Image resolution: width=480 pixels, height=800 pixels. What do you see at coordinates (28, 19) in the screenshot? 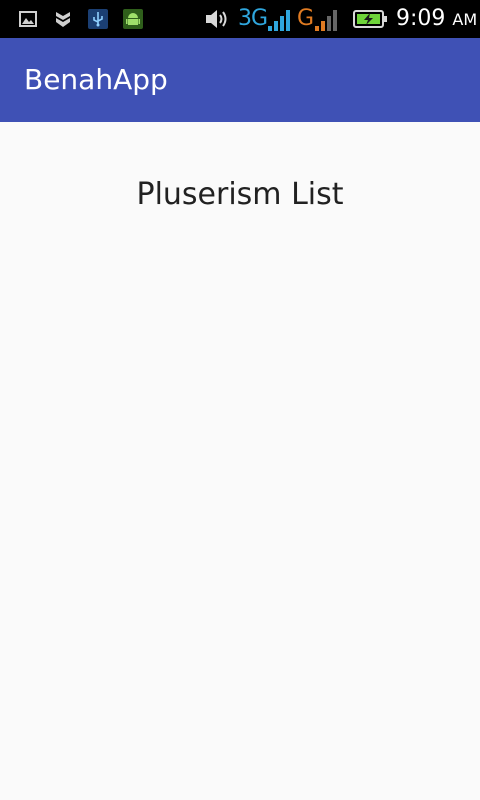
I see `gallery-icon` at bounding box center [28, 19].